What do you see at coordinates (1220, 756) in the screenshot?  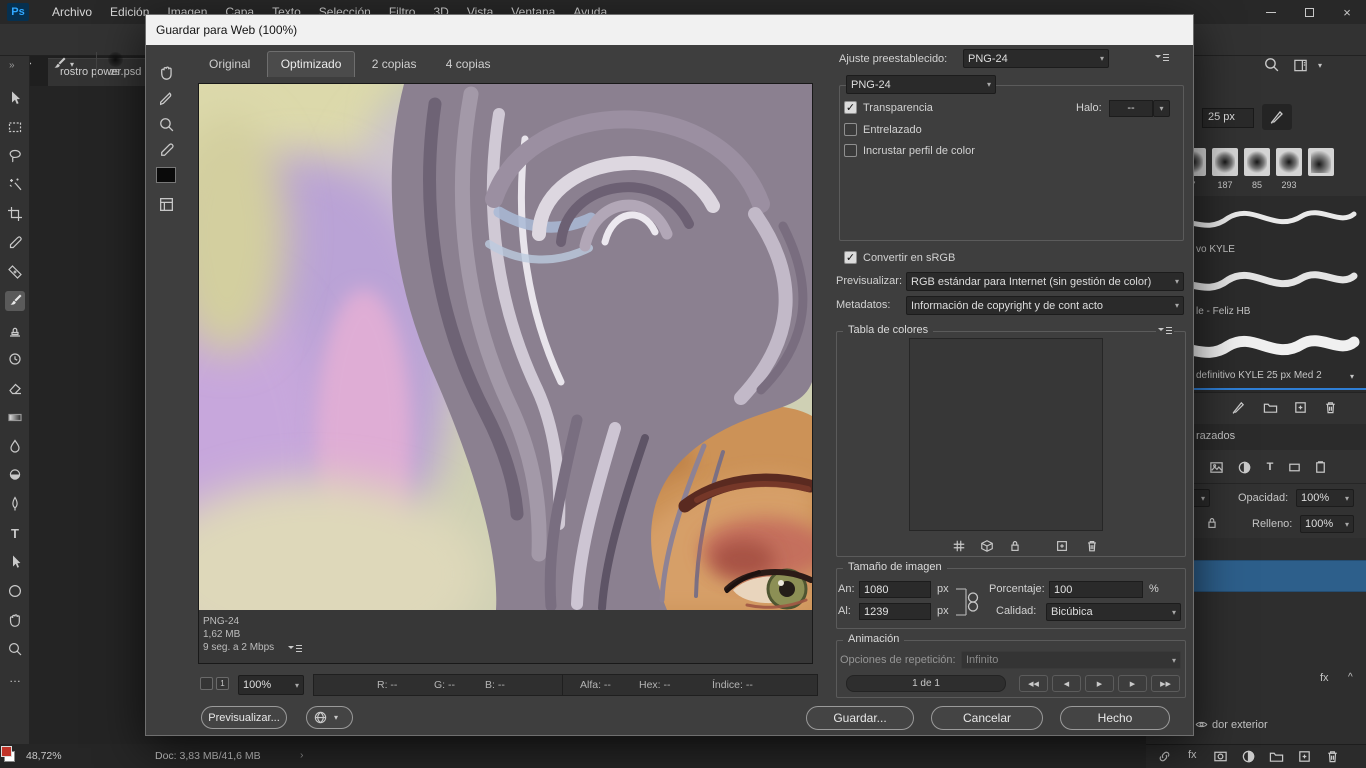 I see `add-mask-icon` at bounding box center [1220, 756].